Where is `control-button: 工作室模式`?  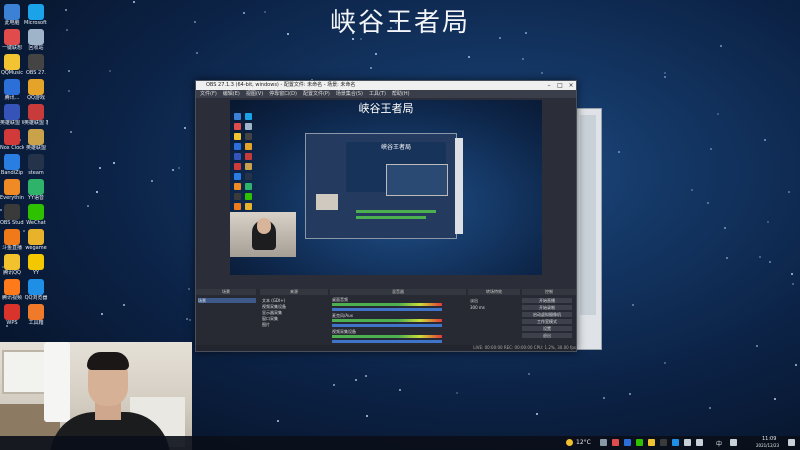
control-button: 工作室模式 is located at coordinates (547, 321).